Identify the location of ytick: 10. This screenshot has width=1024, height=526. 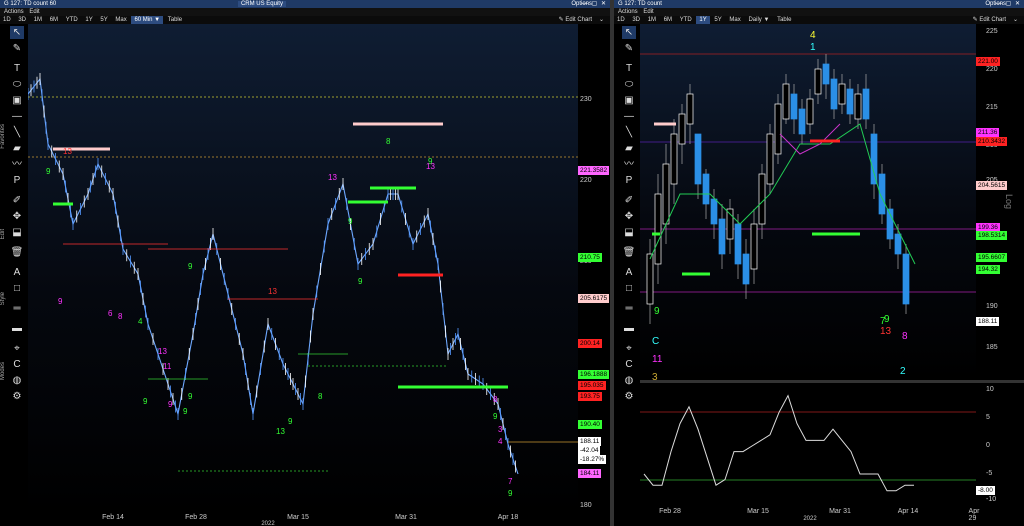
(990, 389).